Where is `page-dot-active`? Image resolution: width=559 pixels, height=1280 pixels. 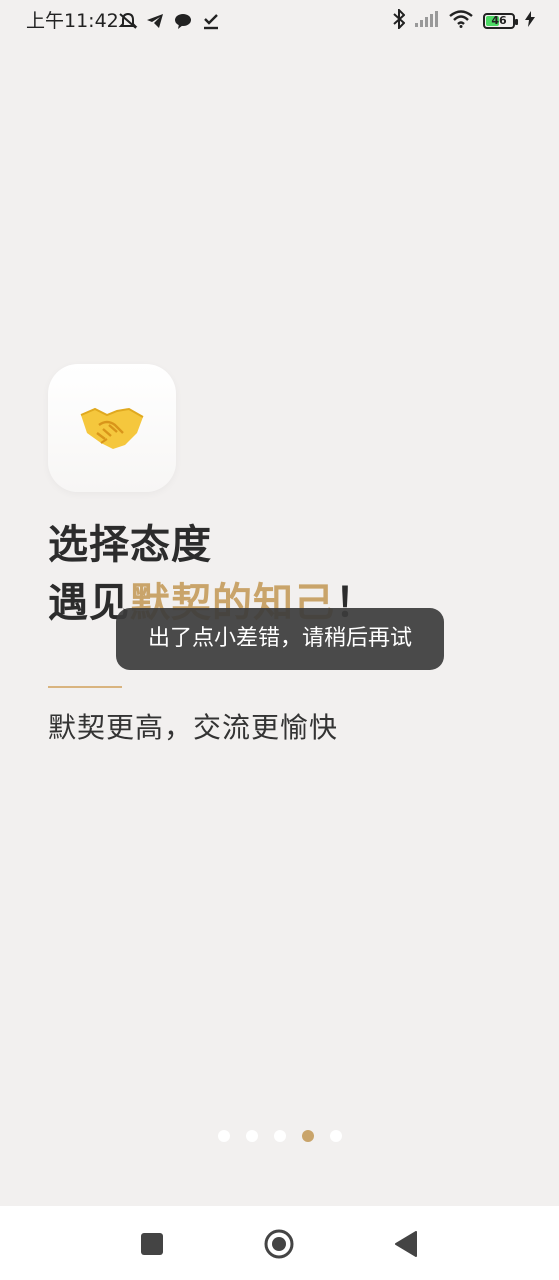 page-dot-active is located at coordinates (307, 1136).